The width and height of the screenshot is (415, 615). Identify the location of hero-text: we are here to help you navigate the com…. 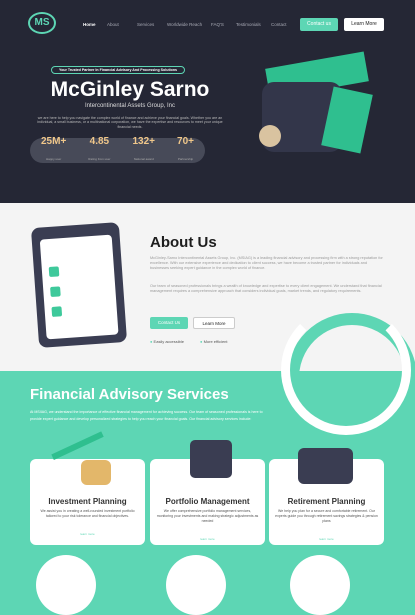
(130, 122).